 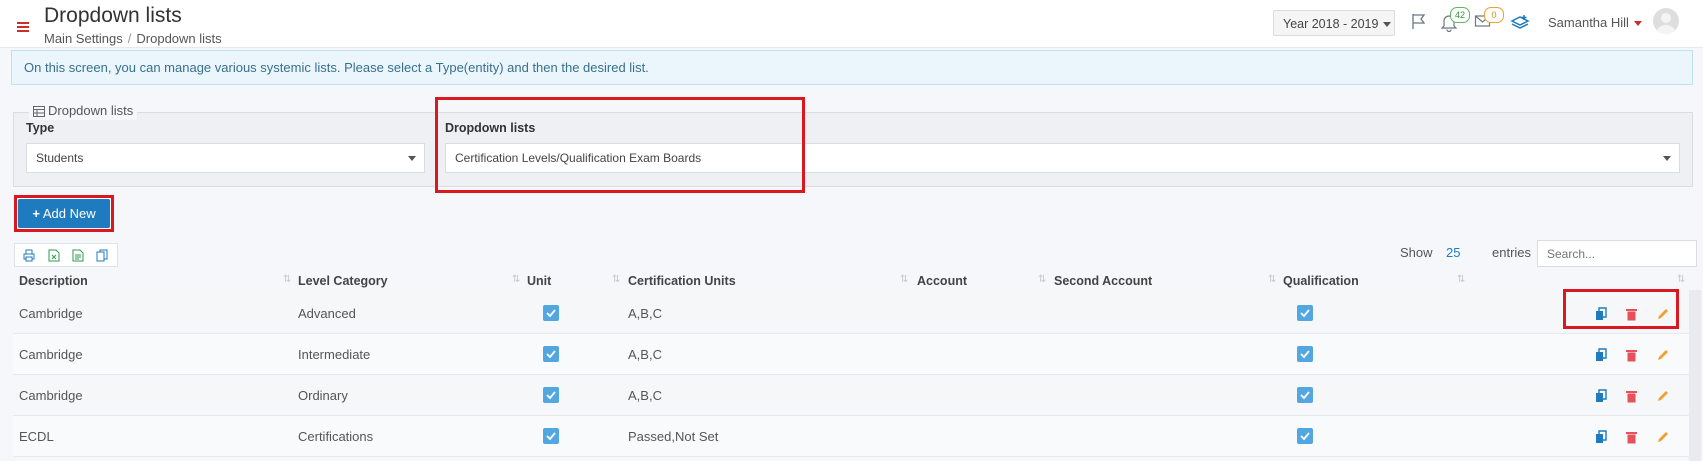 I want to click on user-menu: Samantha Hill, so click(x=1595, y=22).